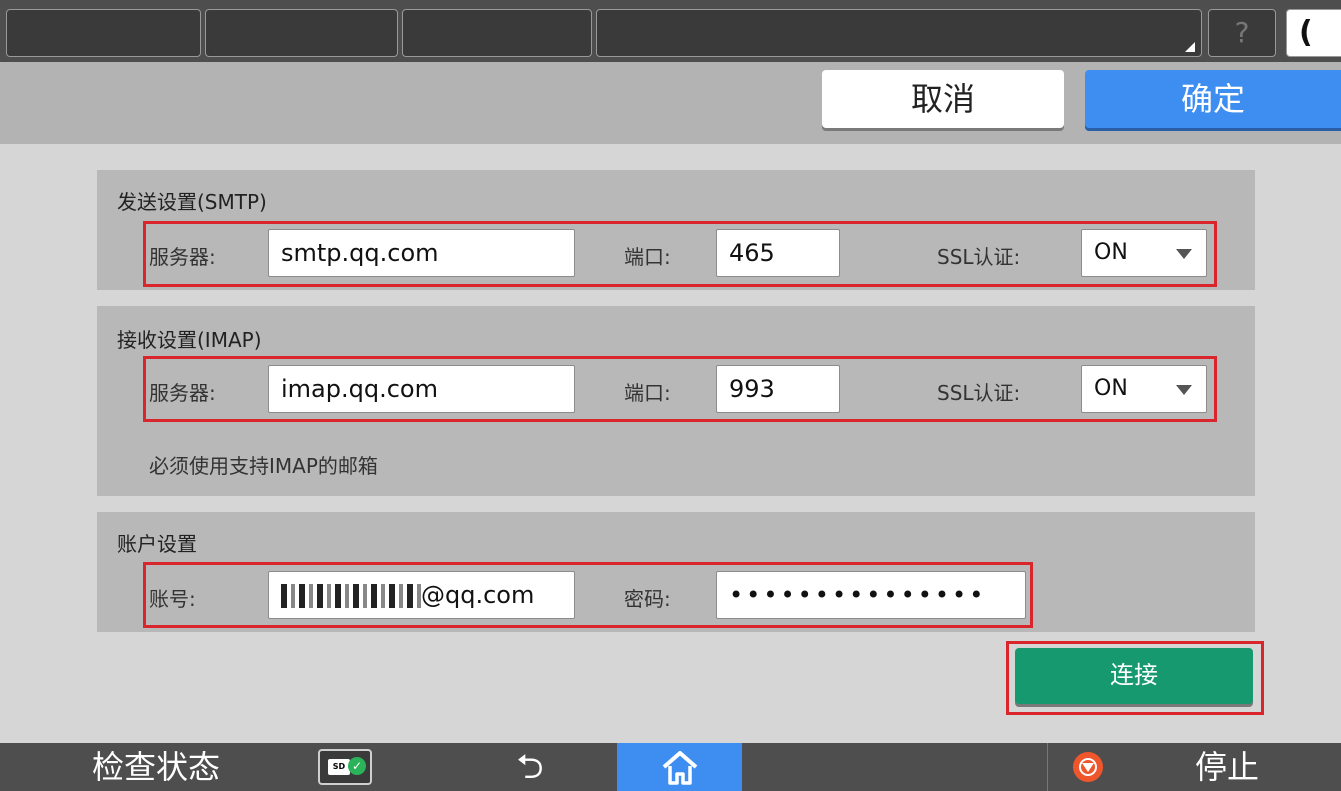 The width and height of the screenshot is (1341, 791). Describe the element at coordinates (676, 572) in the screenshot. I see `account-section: 账户设置 账号: @qq.com 密码: •••••••••••••••` at that location.